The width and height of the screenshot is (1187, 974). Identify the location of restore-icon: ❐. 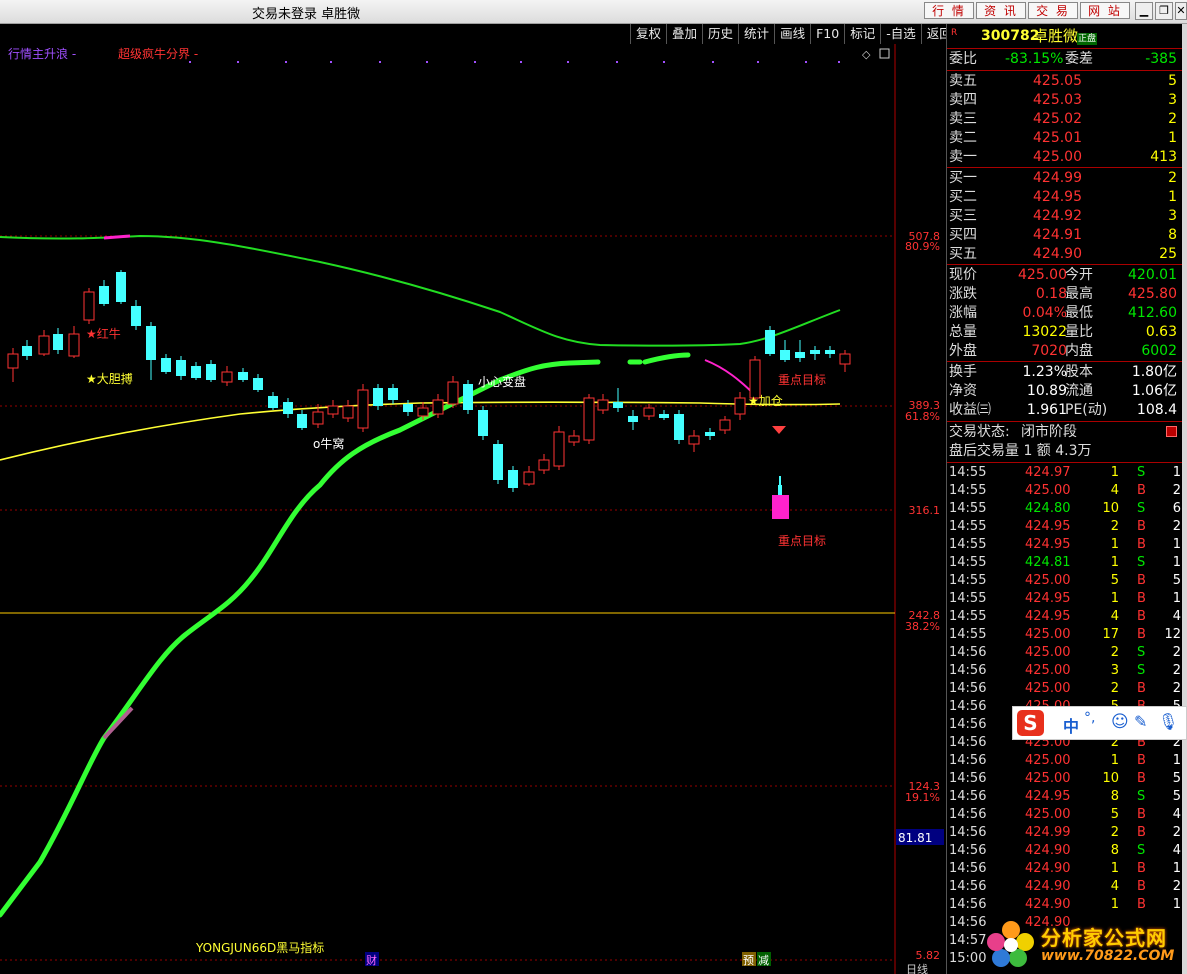
(1164, 11).